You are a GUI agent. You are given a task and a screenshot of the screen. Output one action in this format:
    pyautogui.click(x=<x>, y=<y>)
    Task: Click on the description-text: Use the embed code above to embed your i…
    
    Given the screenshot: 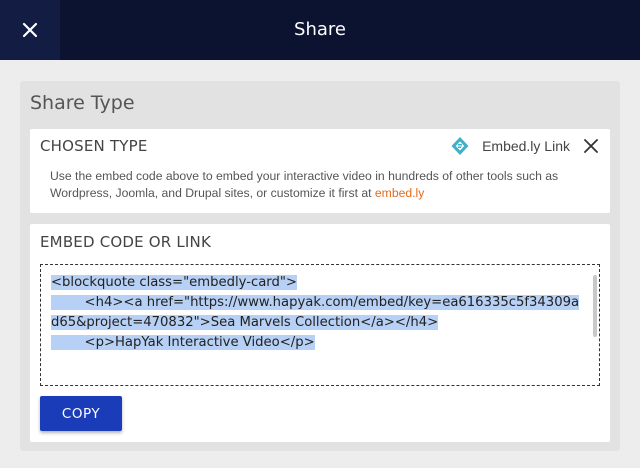 What is the action you would take?
    pyautogui.click(x=304, y=184)
    